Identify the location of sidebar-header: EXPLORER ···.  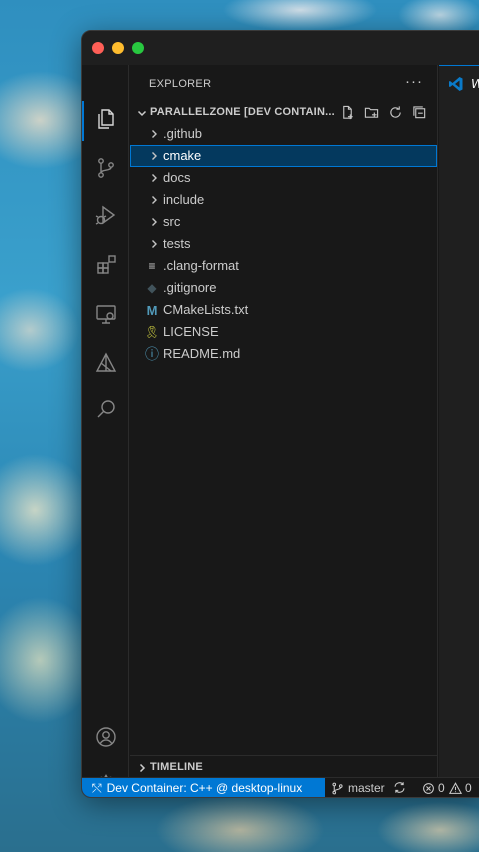
(283, 84).